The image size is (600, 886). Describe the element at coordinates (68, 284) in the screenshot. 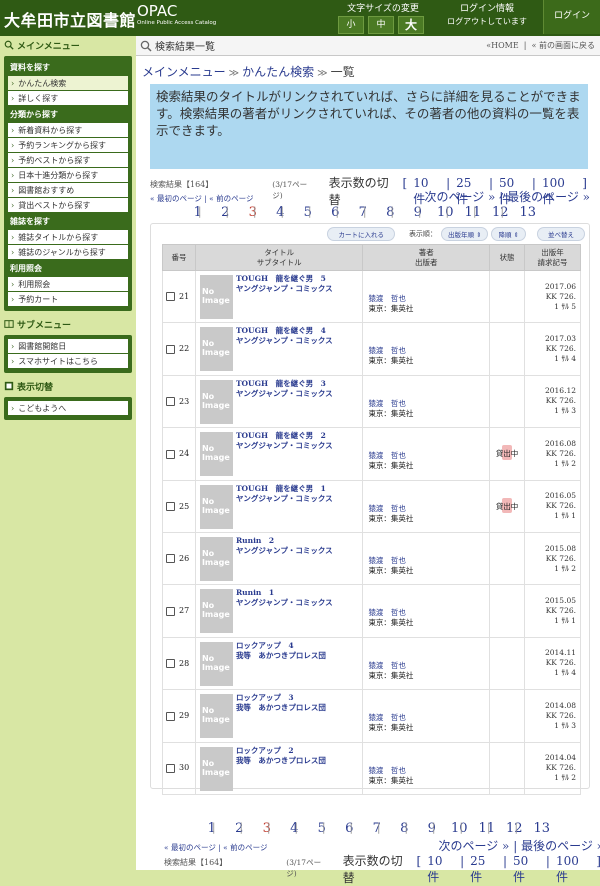

I see `sidebar-item: › 利用照会` at that location.